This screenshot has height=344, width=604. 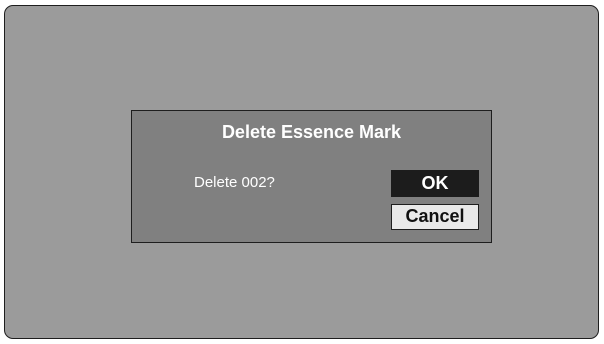 What do you see at coordinates (435, 183) in the screenshot?
I see `ok-button: OK` at bounding box center [435, 183].